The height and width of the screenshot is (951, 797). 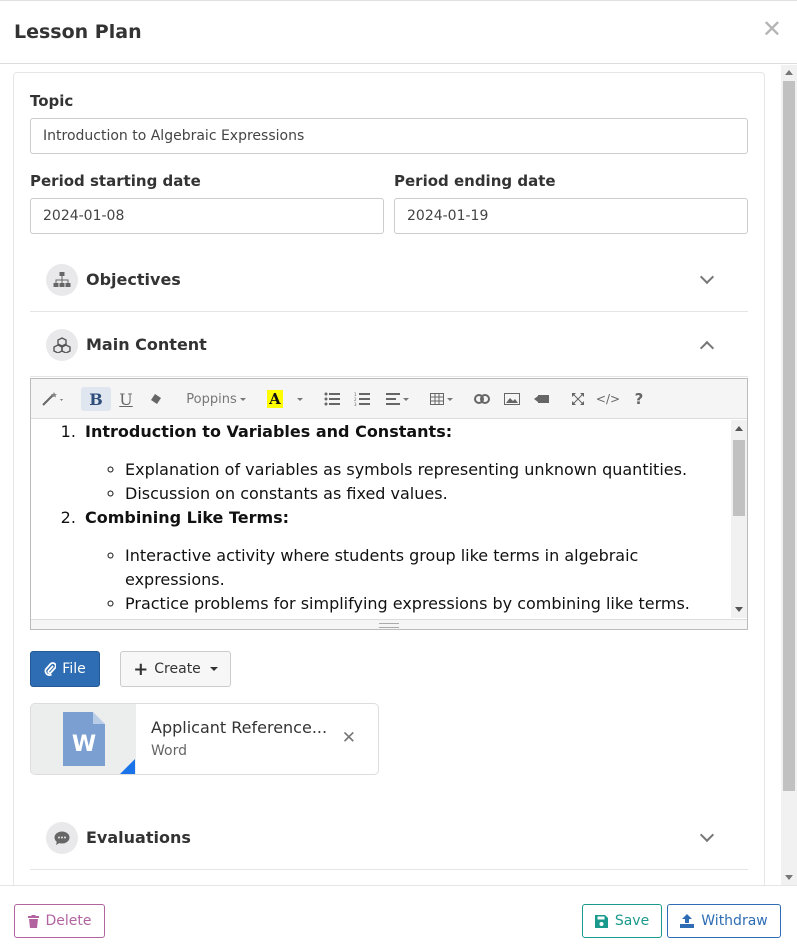 I want to click on scroll-up-arrow, so click(x=789, y=72).